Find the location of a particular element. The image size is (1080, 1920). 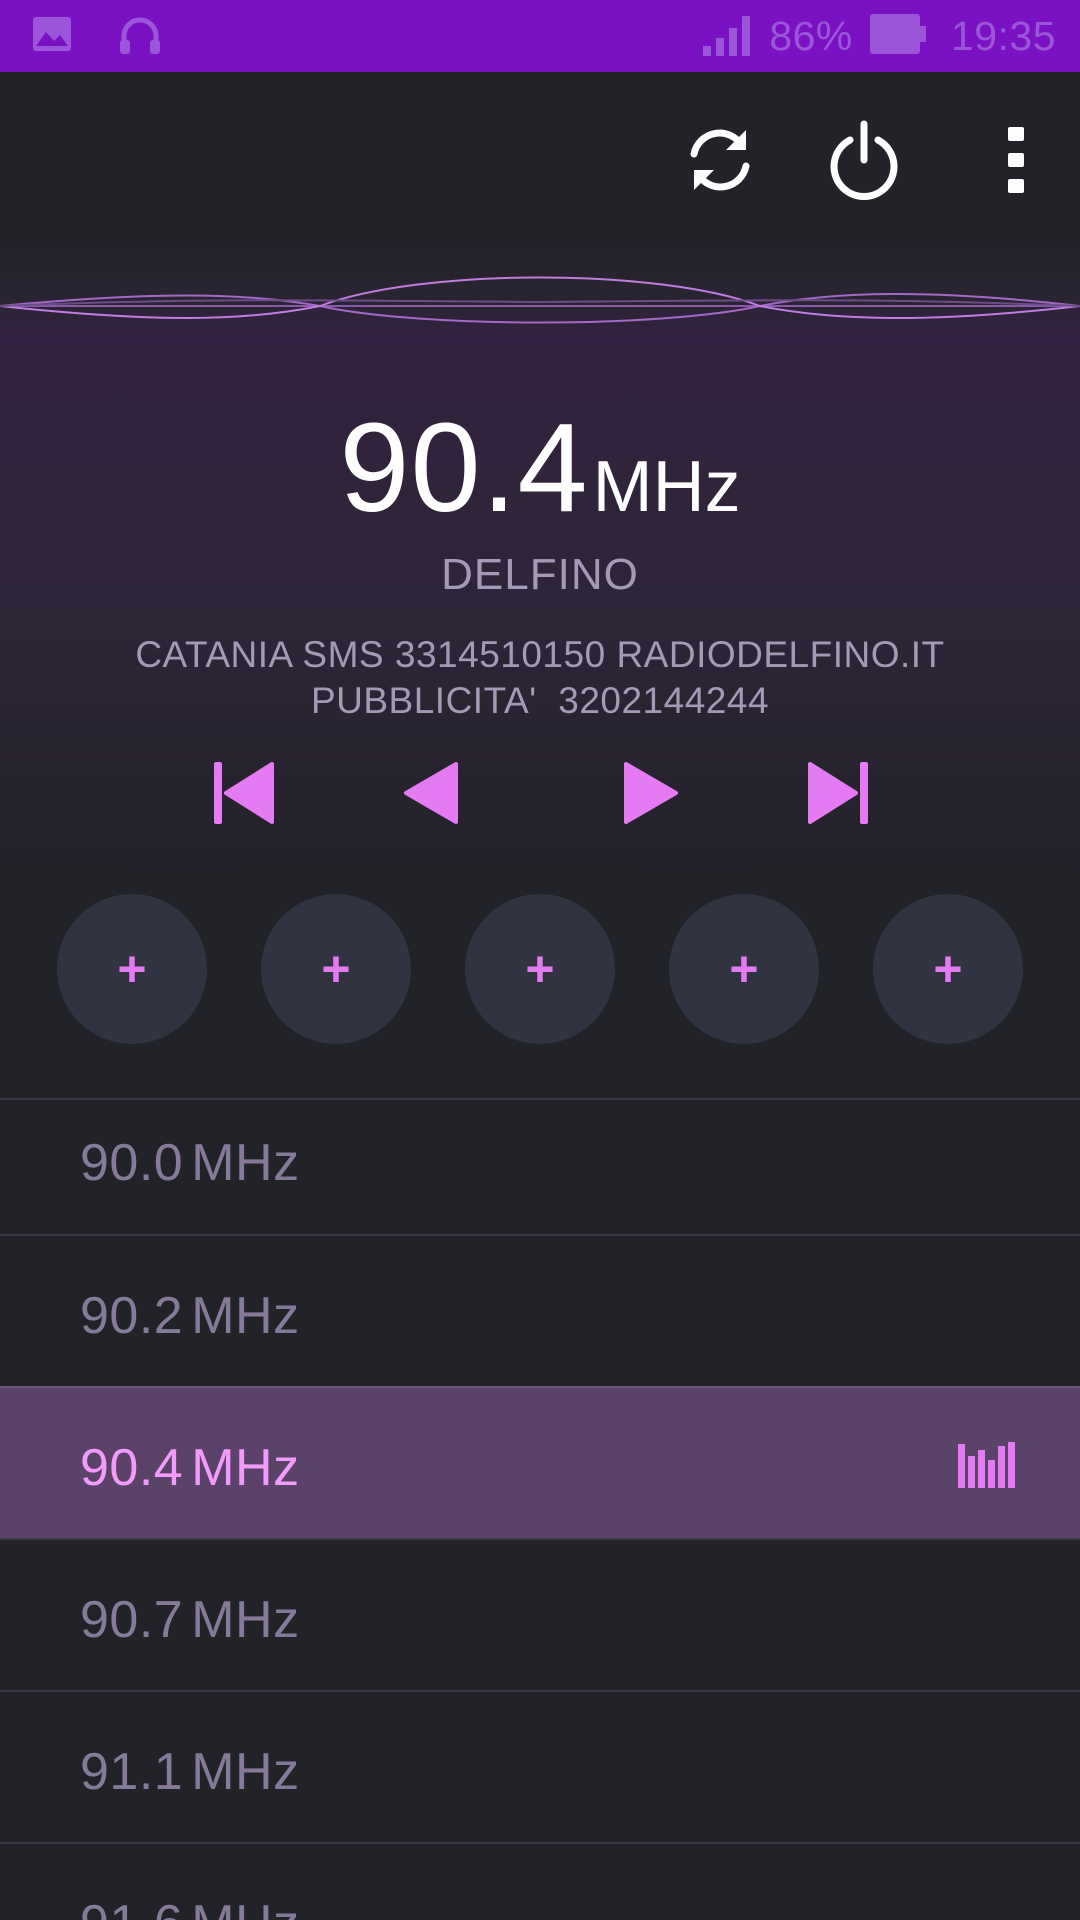

preset-bar: + + + + + is located at coordinates (540, 970).